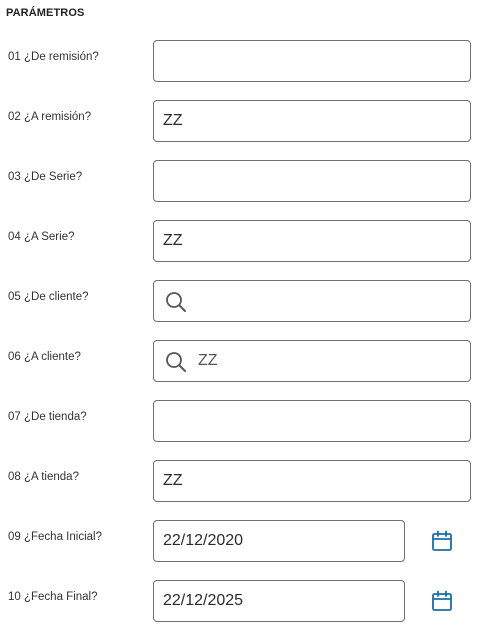 The height and width of the screenshot is (630, 483). I want to click on a-remision-field, so click(312, 121).